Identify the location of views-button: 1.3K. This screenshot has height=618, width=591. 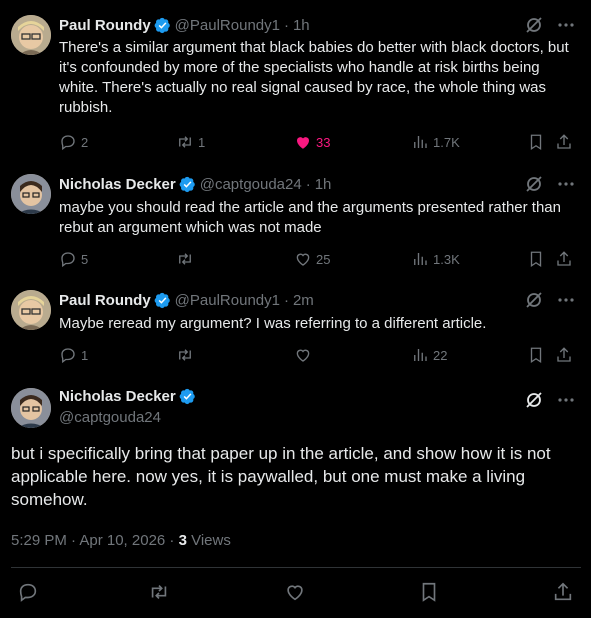
(435, 259).